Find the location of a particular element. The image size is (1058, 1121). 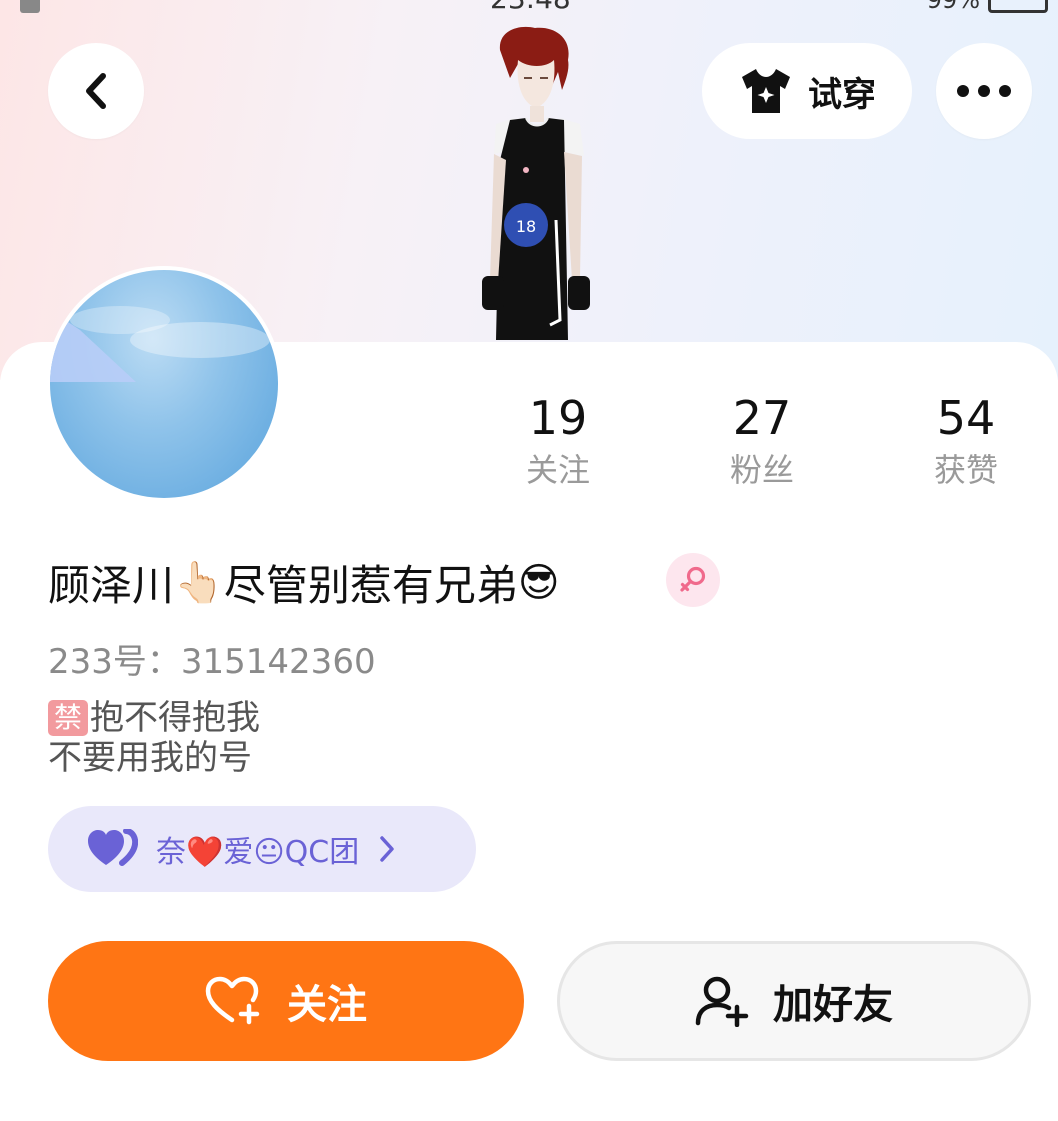

try-on-label: 试穿 is located at coordinates (842, 94).